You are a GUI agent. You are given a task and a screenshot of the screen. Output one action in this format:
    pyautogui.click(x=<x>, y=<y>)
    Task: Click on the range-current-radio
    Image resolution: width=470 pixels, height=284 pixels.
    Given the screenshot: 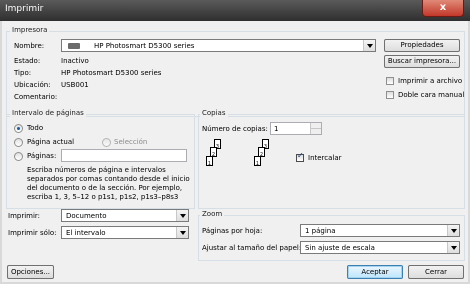 What is the action you would take?
    pyautogui.click(x=18, y=142)
    